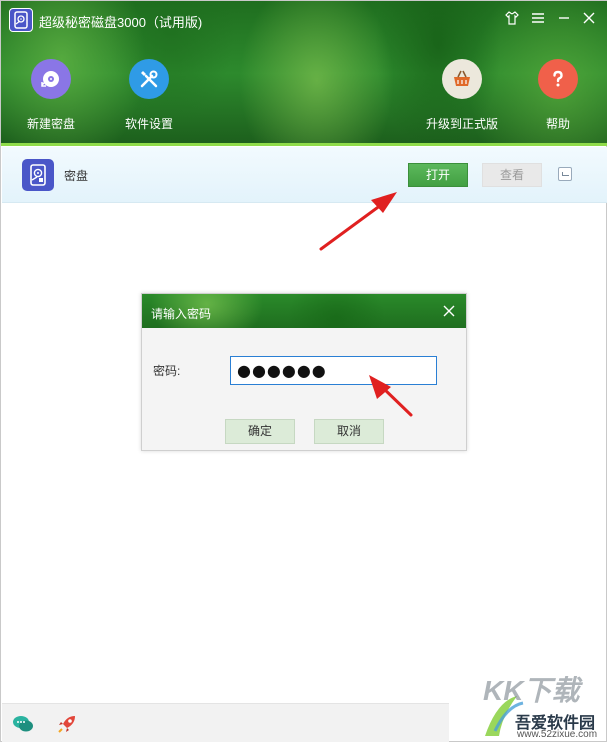  I want to click on password-dialog: 请输入密码 密码: ●●●●●● 确定 取消, so click(304, 372).